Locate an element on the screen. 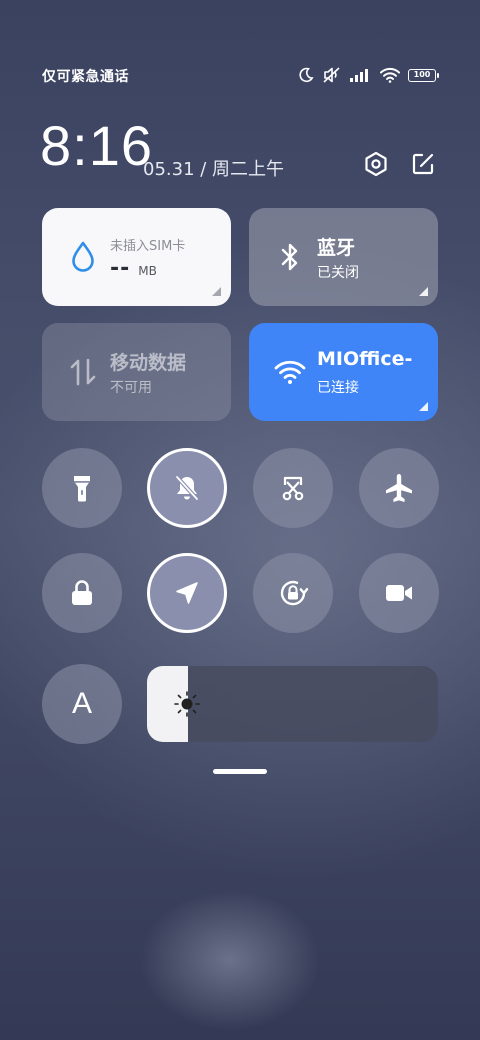 Image resolution: width=480 pixels, height=1040 pixels. location-toggle is located at coordinates (187, 593).